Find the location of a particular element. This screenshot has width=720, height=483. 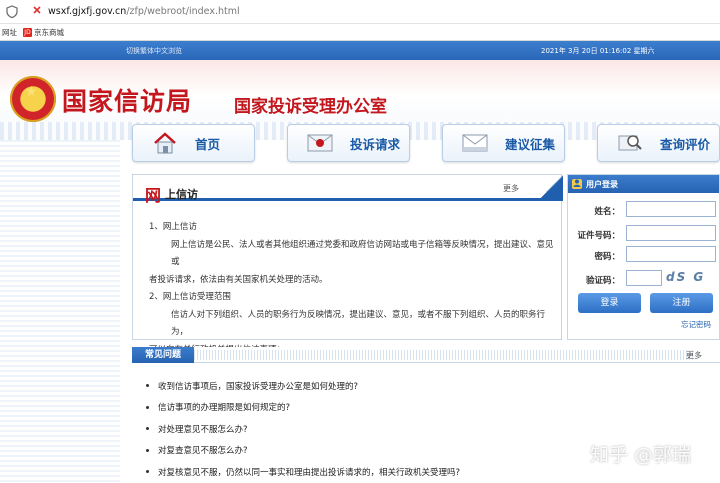

faq-more-link: 更多 is located at coordinates (694, 355).